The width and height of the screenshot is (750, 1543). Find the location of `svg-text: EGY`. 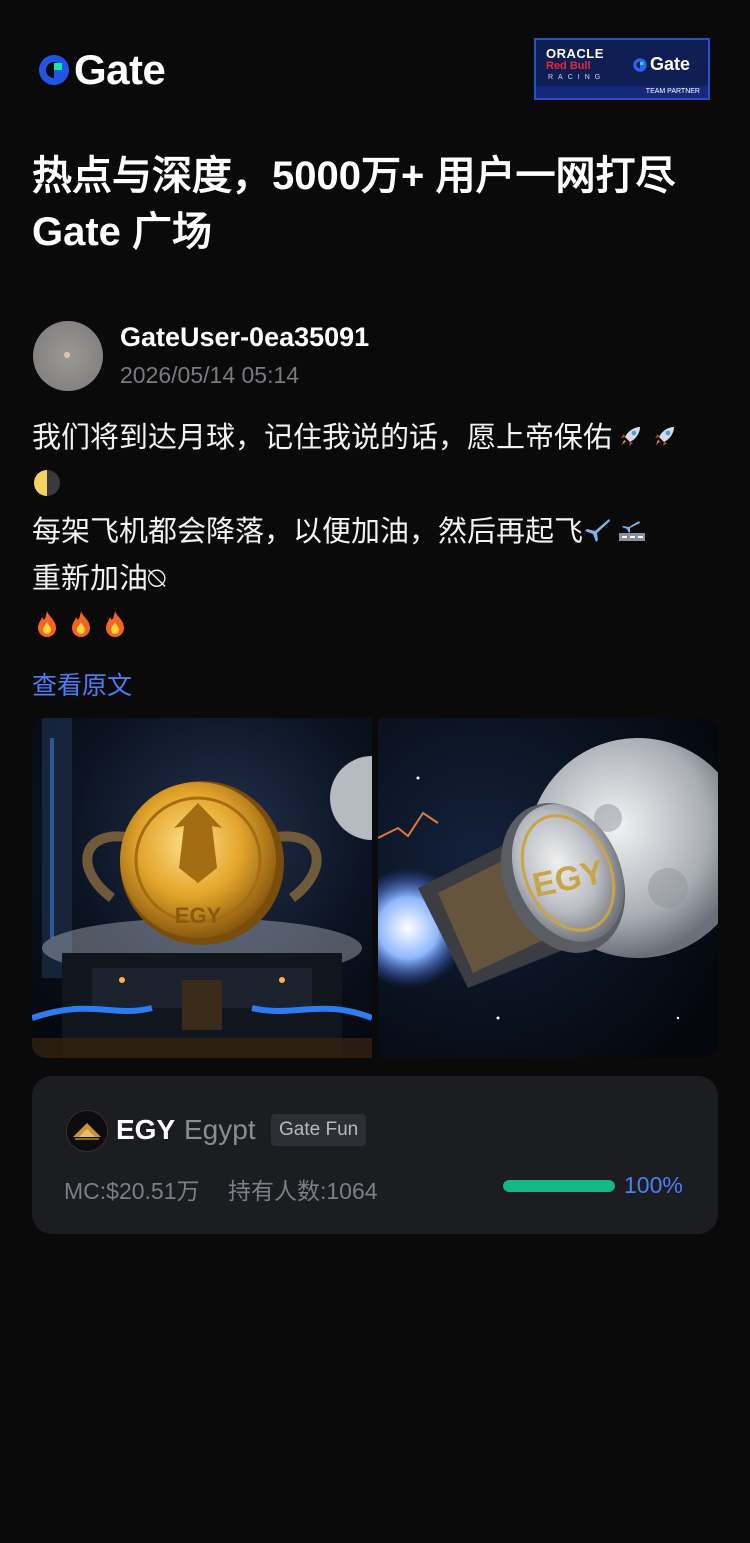

svg-text: EGY is located at coordinates (198, 915).